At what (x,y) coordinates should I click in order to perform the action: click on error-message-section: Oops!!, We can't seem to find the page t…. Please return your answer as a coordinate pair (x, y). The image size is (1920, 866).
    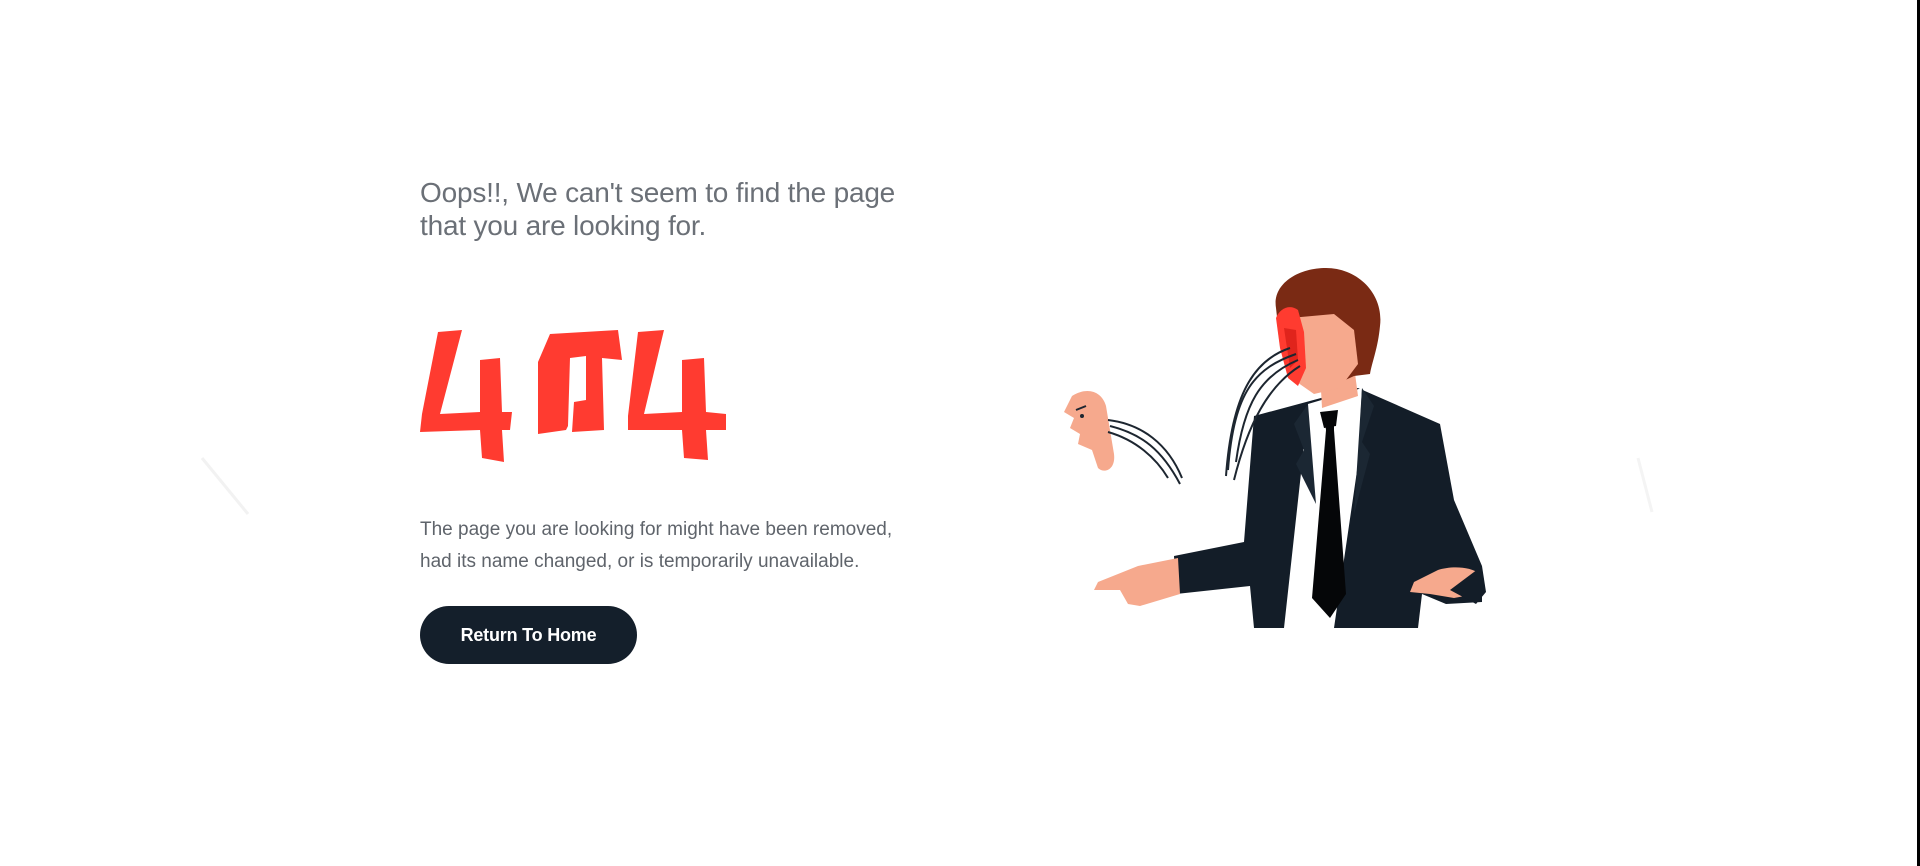
    Looking at the image, I should click on (680, 209).